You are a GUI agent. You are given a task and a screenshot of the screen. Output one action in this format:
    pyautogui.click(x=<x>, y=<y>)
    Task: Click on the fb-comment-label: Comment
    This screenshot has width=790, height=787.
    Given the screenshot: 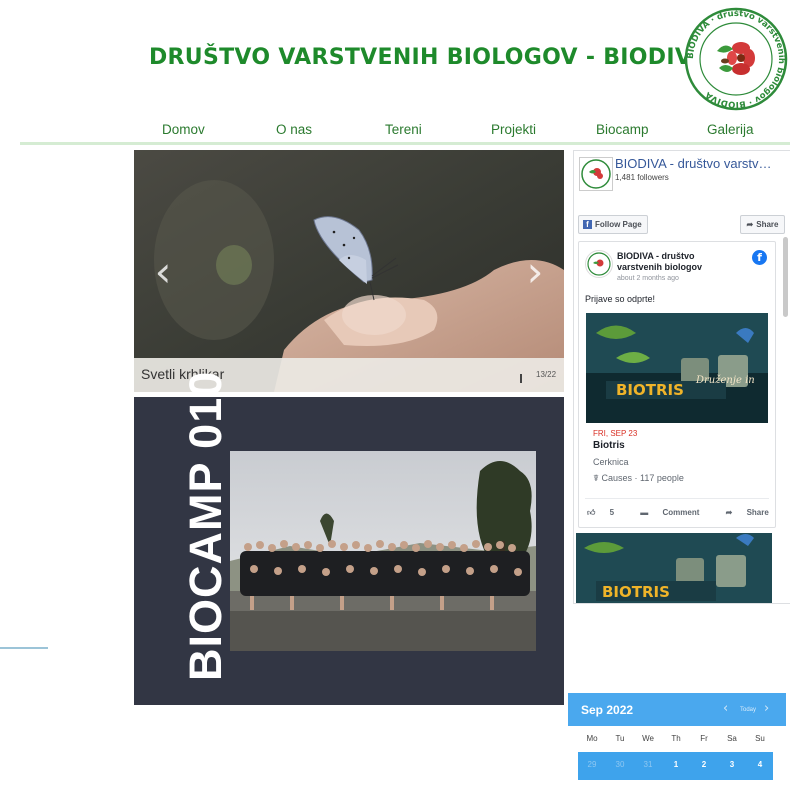 What is the action you would take?
    pyautogui.click(x=681, y=512)
    